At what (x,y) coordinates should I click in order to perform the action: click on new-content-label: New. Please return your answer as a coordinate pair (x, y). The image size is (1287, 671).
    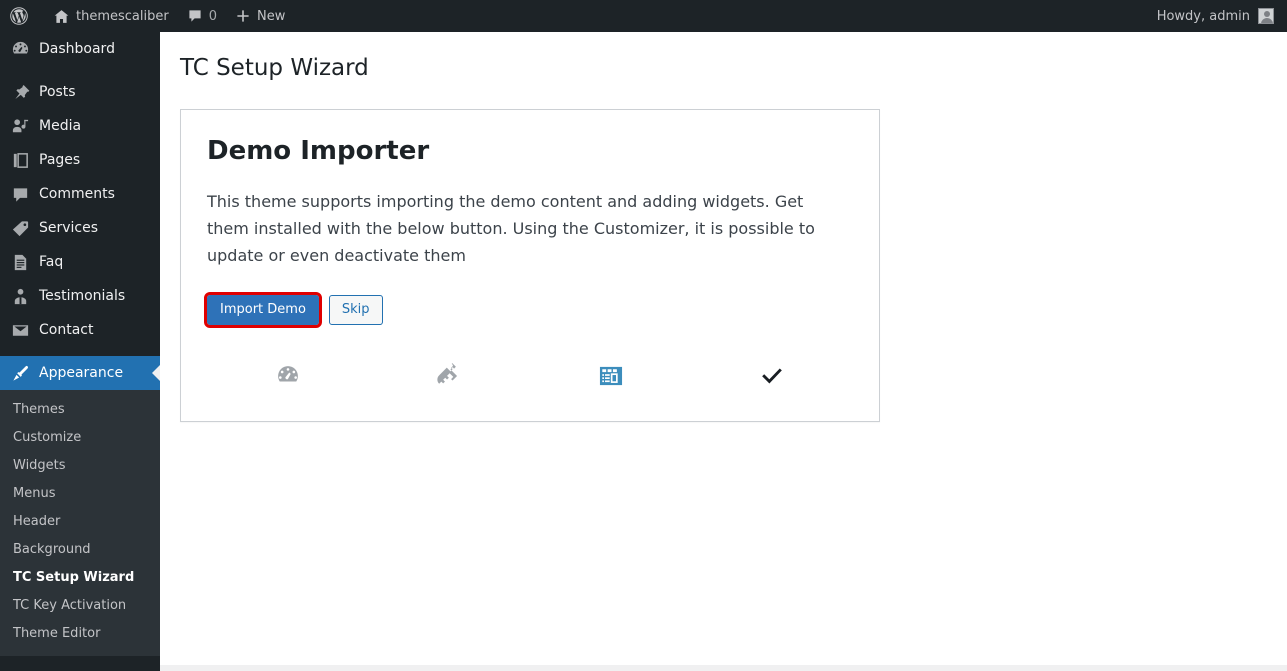
    Looking at the image, I should click on (271, 16).